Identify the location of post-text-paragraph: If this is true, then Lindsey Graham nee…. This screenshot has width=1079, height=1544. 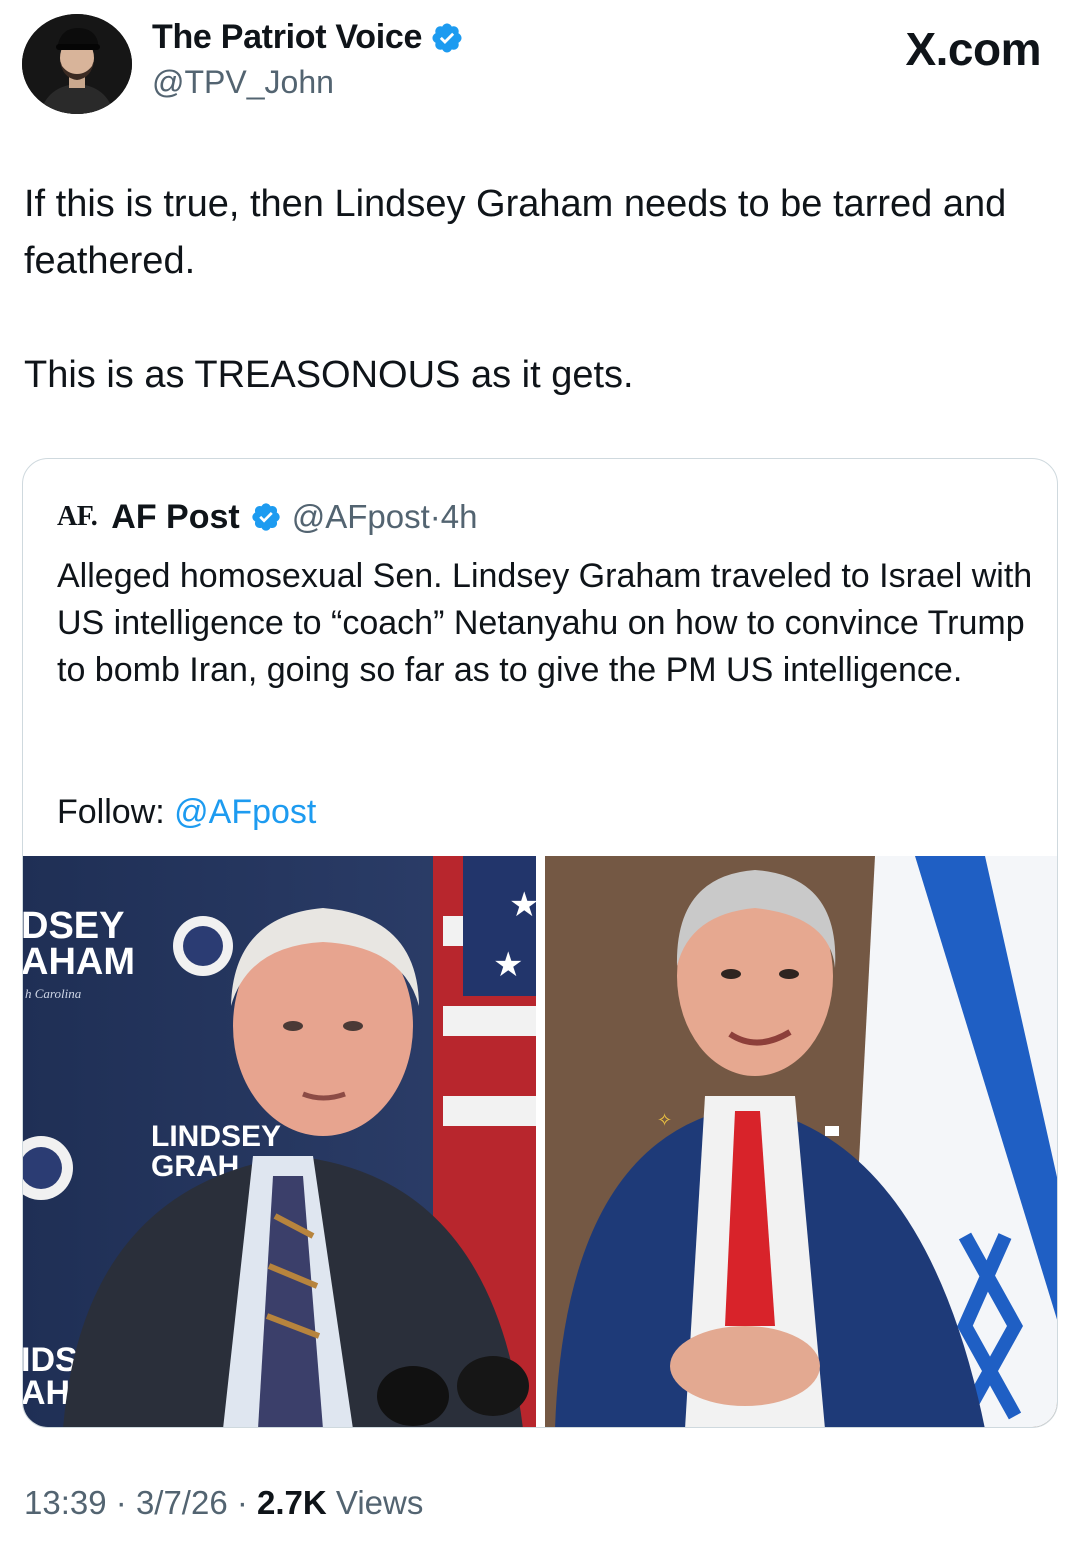
(515, 232).